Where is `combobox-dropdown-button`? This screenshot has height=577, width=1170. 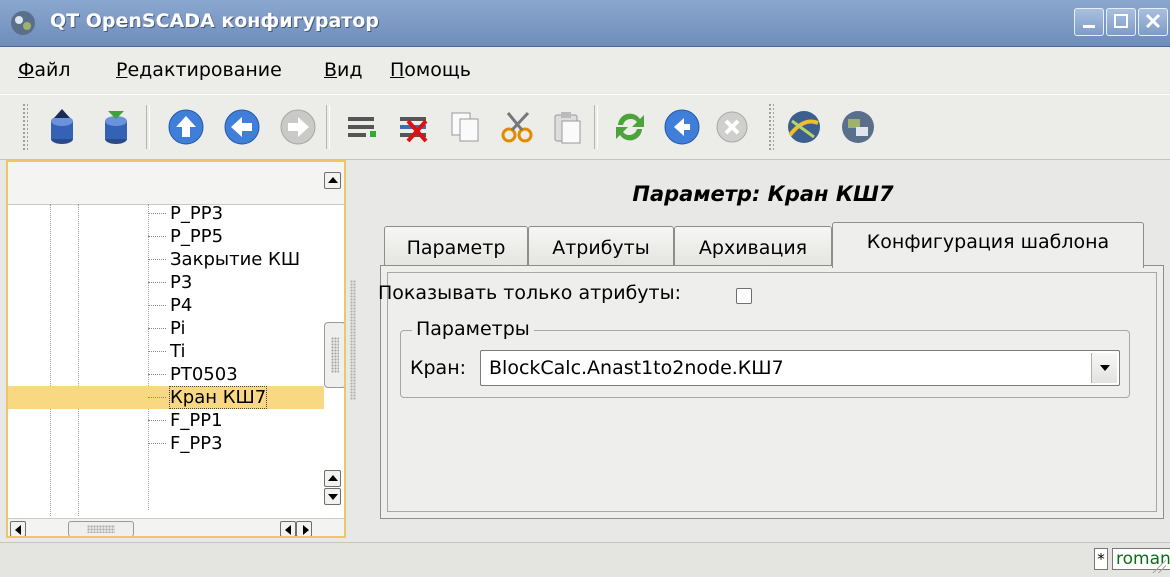 combobox-dropdown-button is located at coordinates (1104, 368).